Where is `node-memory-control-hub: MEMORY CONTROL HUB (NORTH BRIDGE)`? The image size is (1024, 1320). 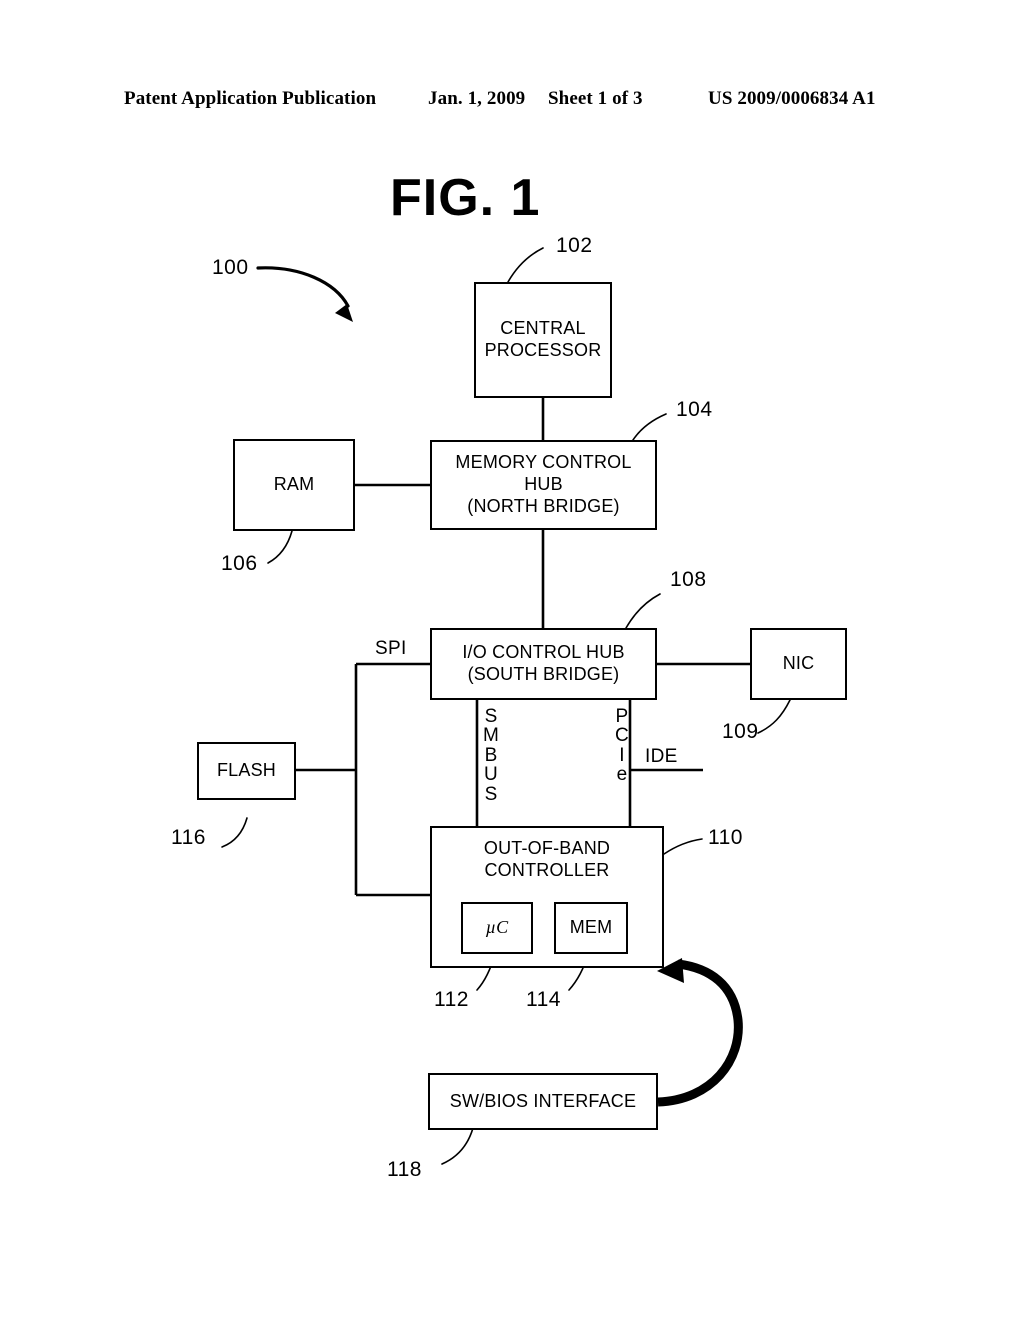 node-memory-control-hub: MEMORY CONTROL HUB (NORTH BRIDGE) is located at coordinates (543, 485).